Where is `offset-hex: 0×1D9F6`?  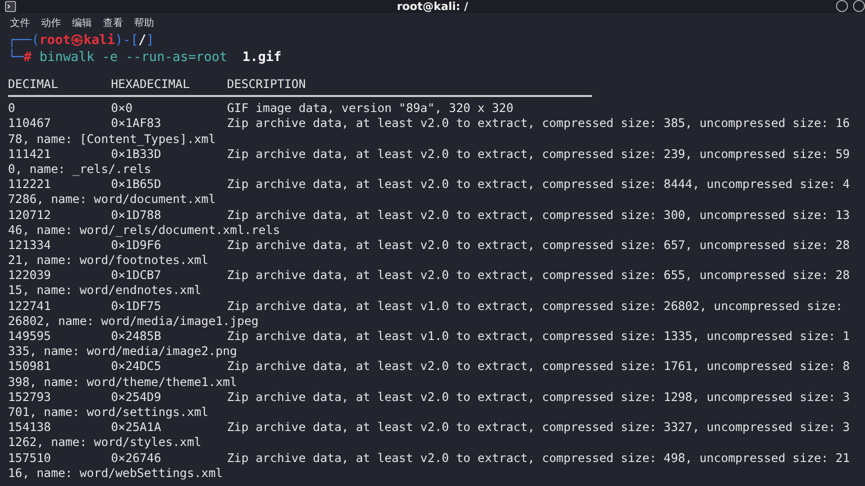
offset-hex: 0×1D9F6 is located at coordinates (136, 246).